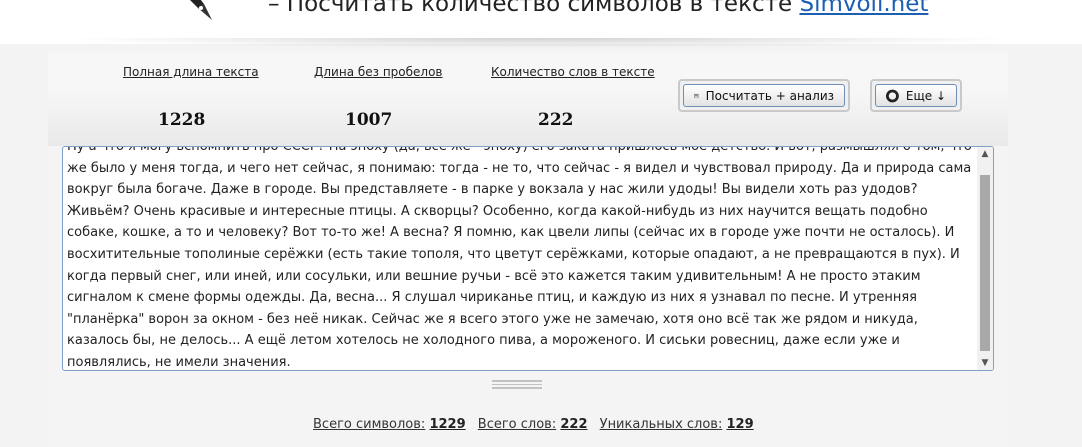  I want to click on page-title-text: – Посчитать количество символов в тексте, so click(530, 8).